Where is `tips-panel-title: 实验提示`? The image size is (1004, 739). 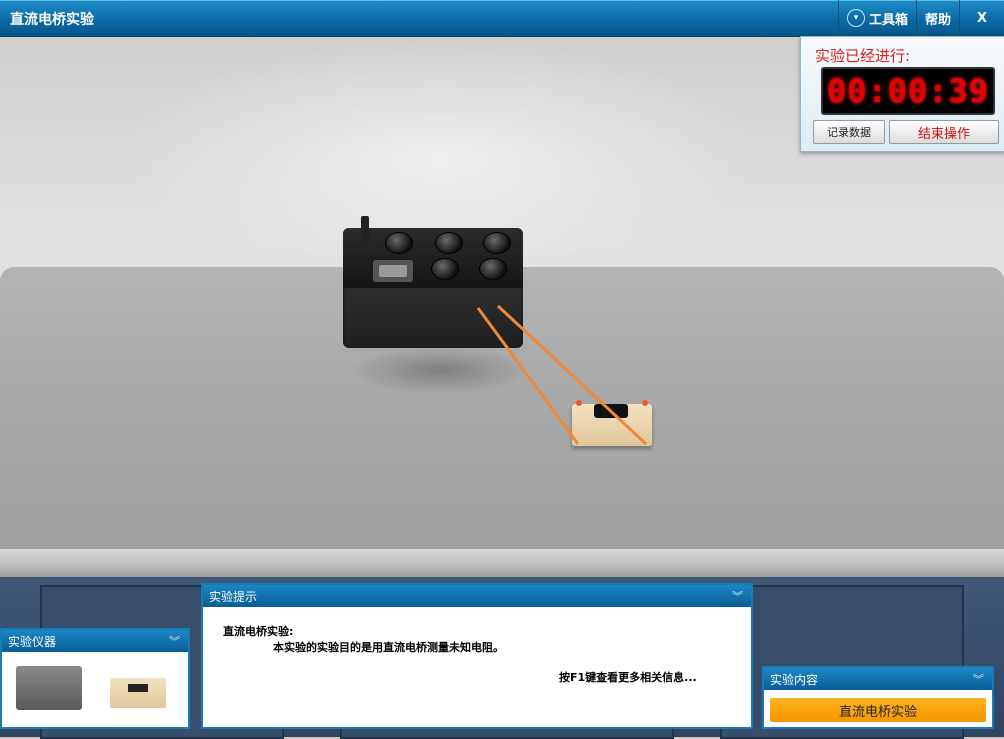 tips-panel-title: 实验提示 is located at coordinates (233, 596).